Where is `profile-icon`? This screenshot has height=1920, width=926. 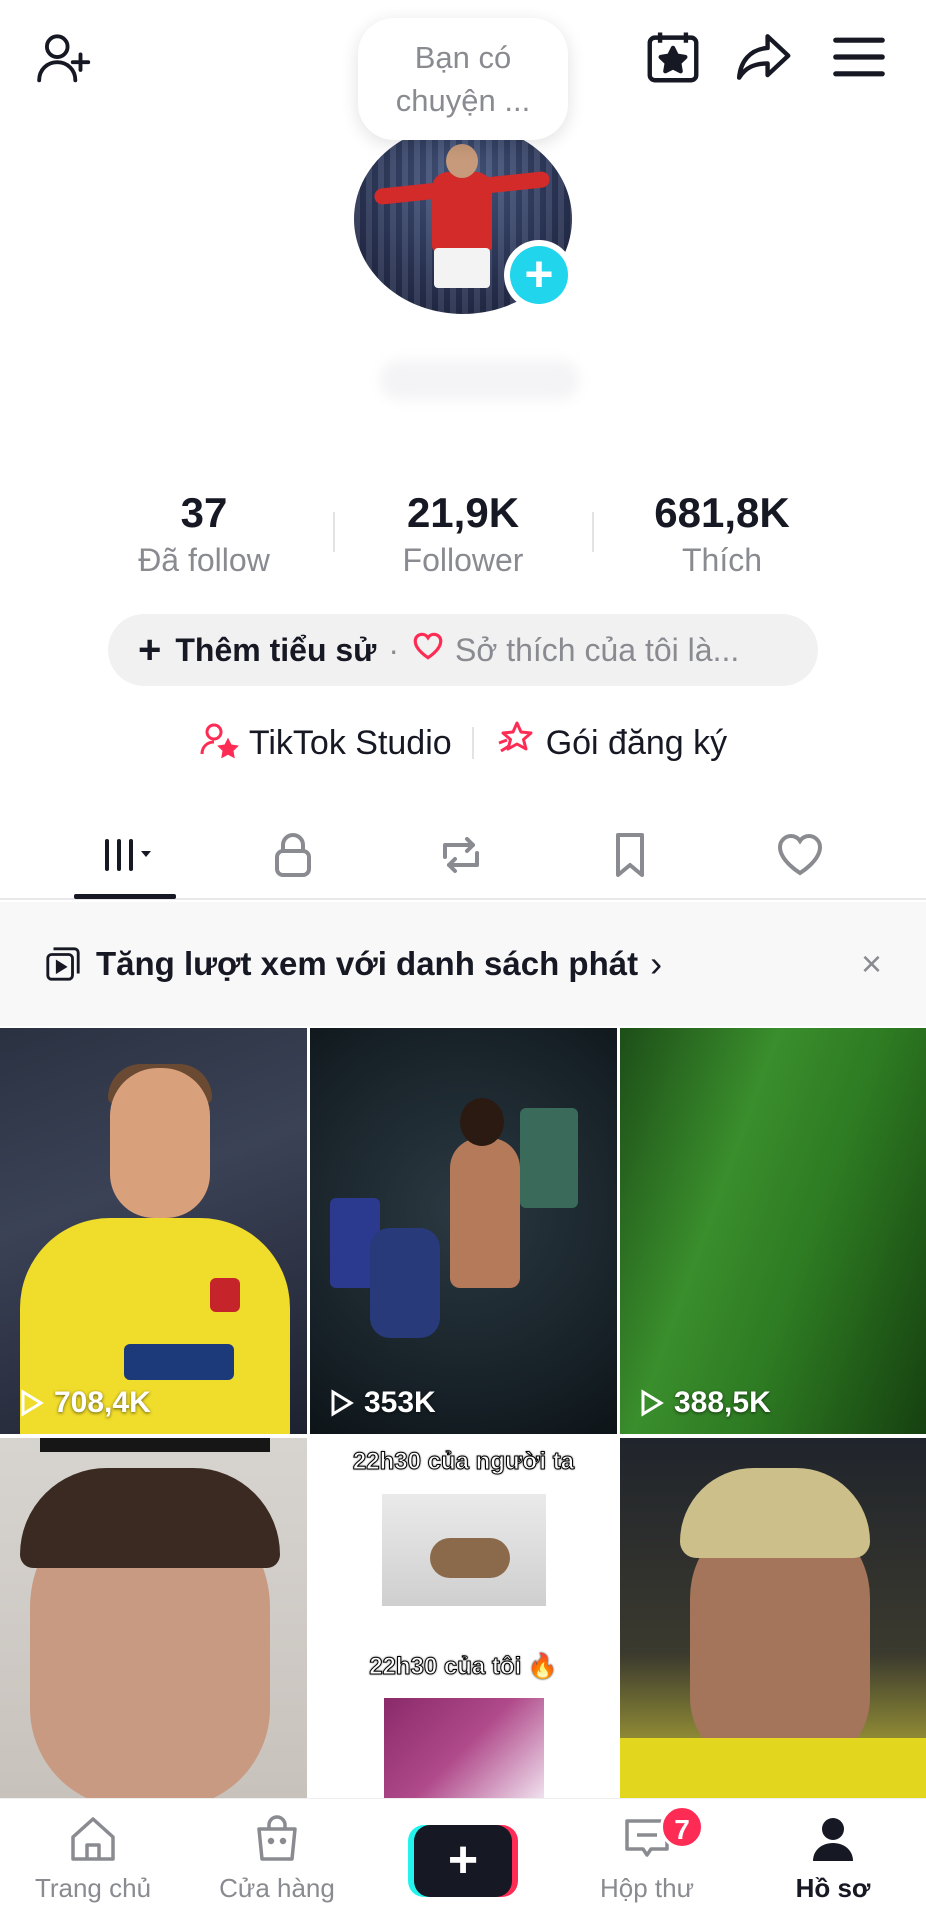 profile-icon is located at coordinates (833, 1839).